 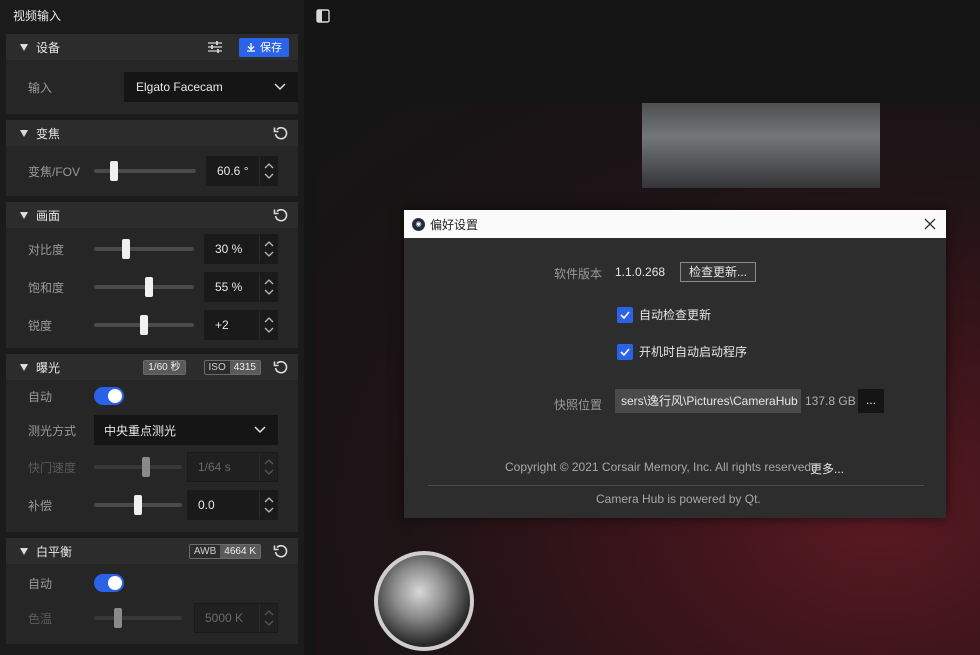 I want to click on metering-label: 测光方式, so click(x=52, y=430).